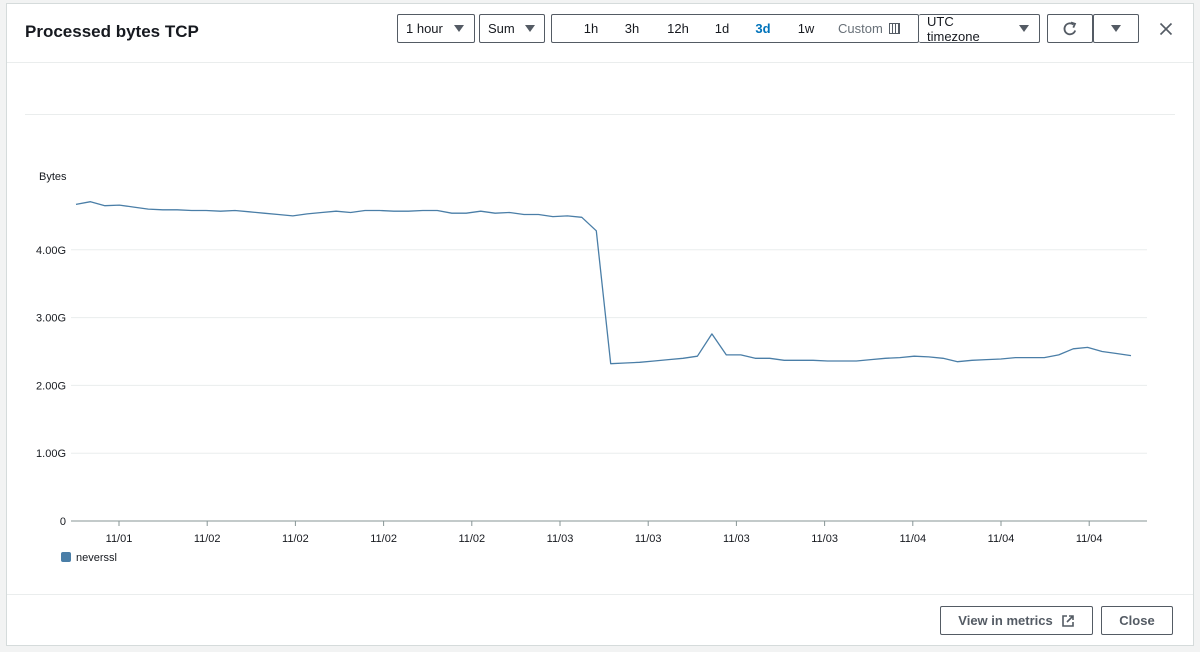 This screenshot has width=1200, height=652. I want to click on view-in-metrics-button: View in metrics, so click(1016, 620).